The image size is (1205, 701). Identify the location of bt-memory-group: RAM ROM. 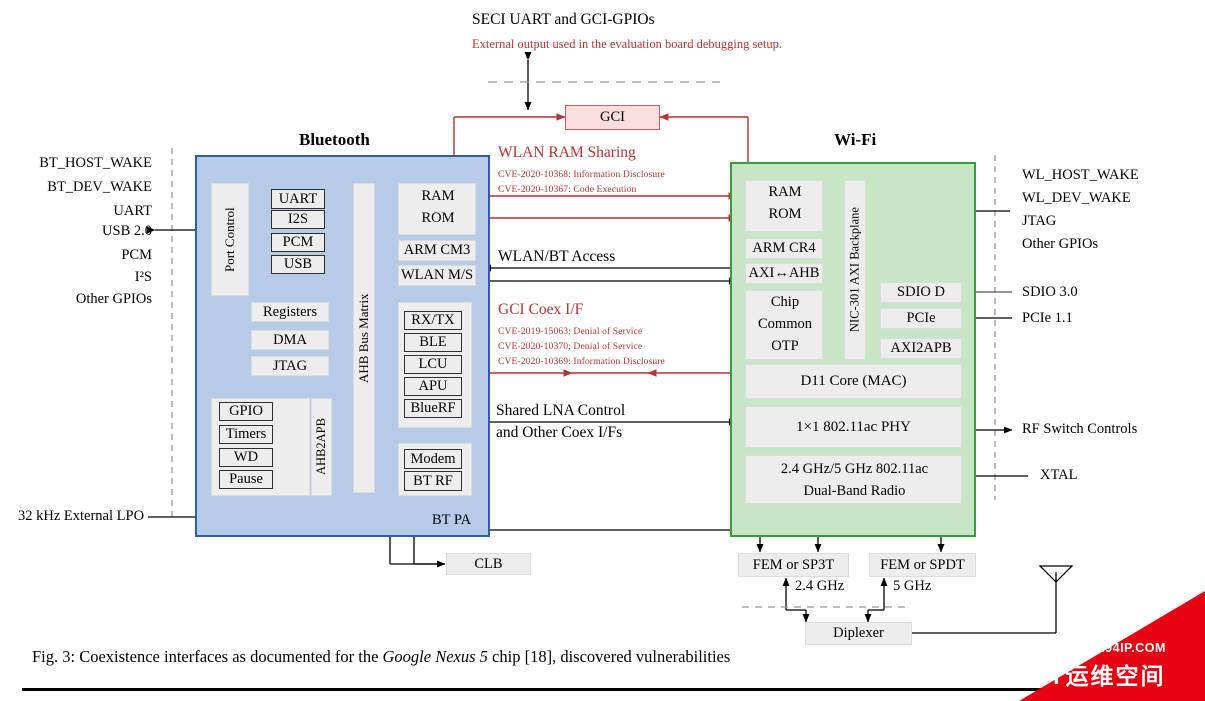
(437, 209).